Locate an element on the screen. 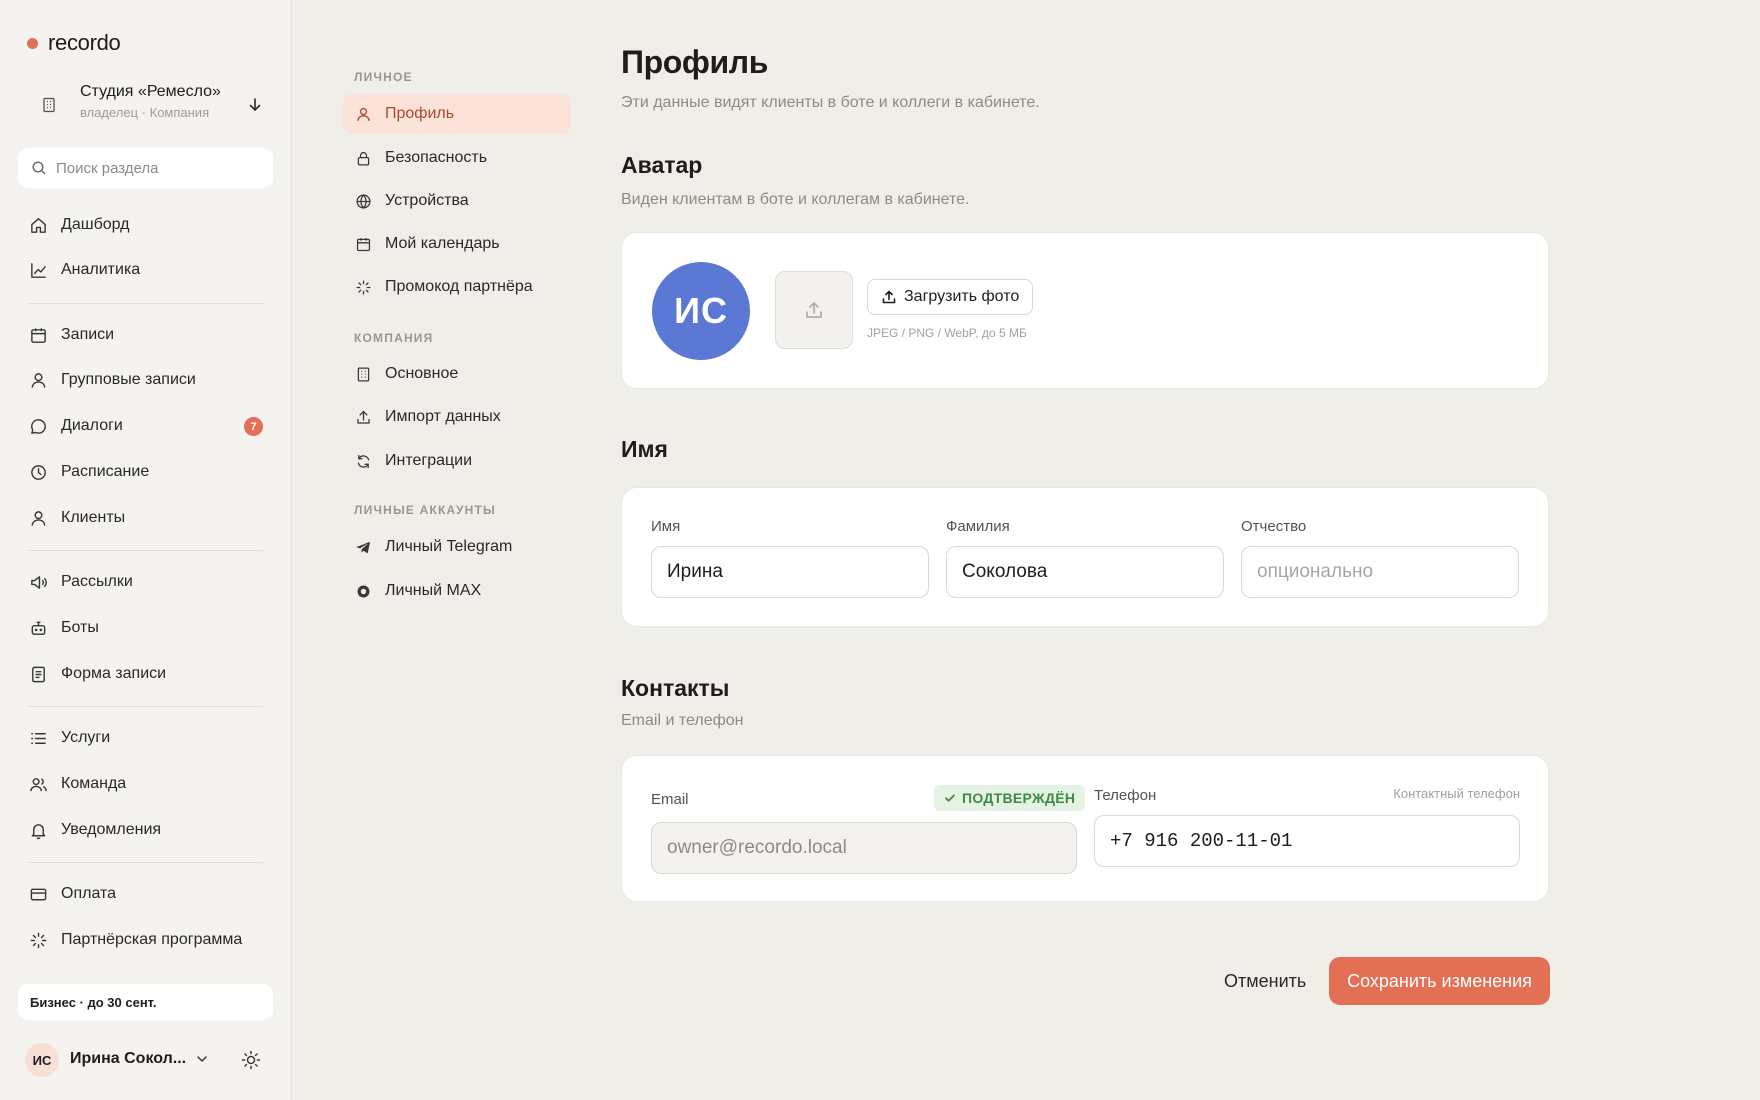  submenu-label: Промокод партнёра is located at coordinates (459, 286).